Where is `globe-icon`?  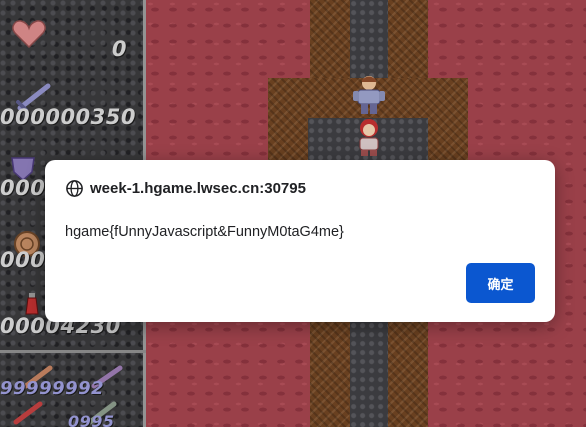 globe-icon is located at coordinates (74, 188).